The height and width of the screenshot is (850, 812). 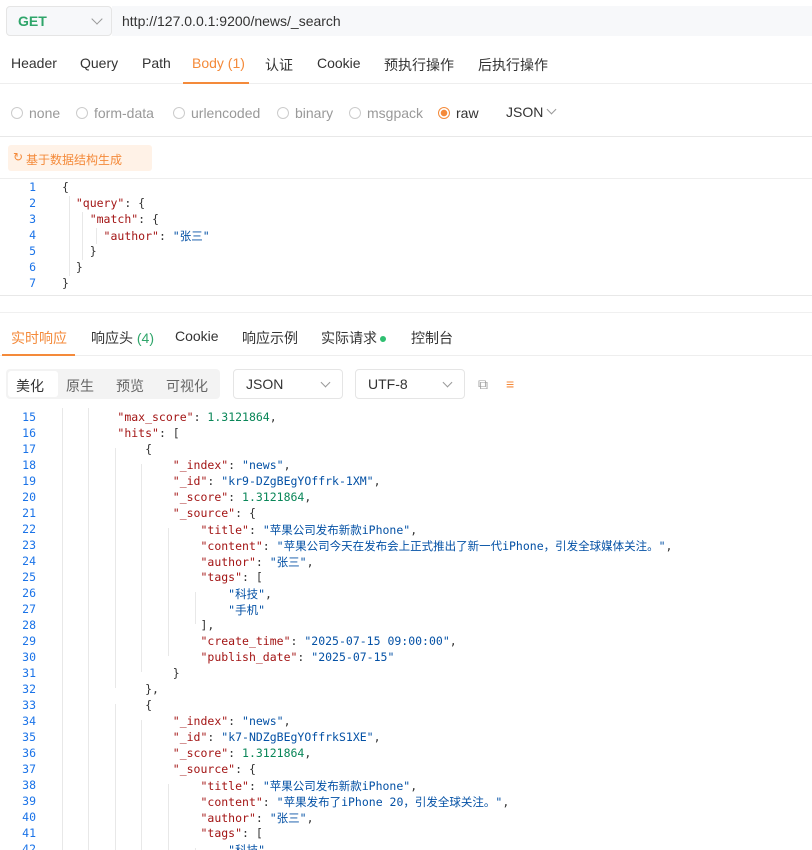 What do you see at coordinates (32, 251) in the screenshot?
I see `line-number: 5` at bounding box center [32, 251].